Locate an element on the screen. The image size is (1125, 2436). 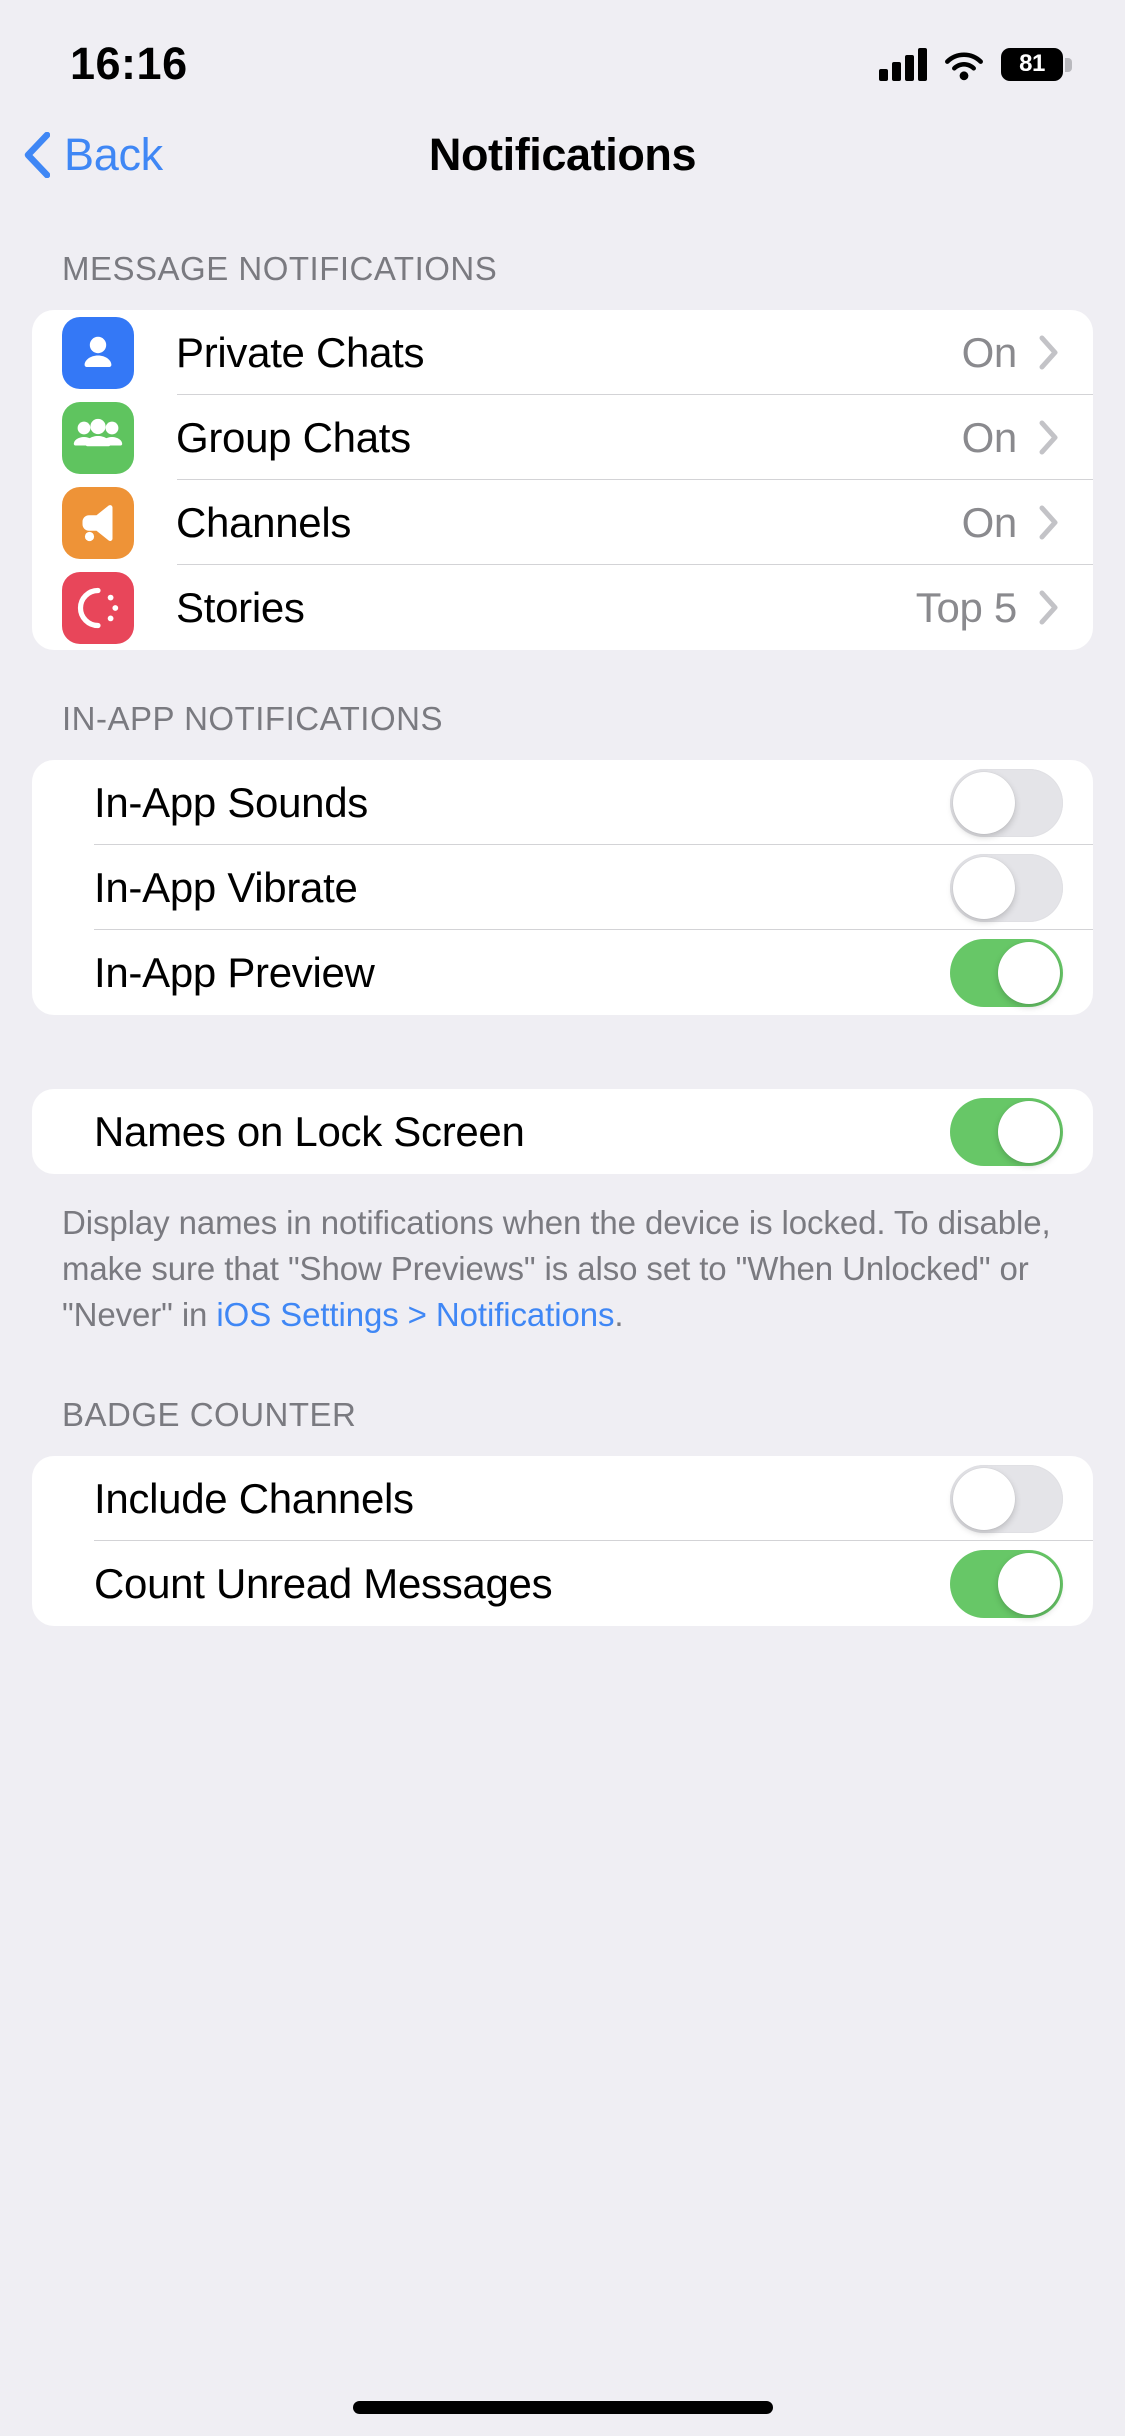
section-header-message-notifications: MESSAGE NOTIFICATIONS is located at coordinates (280, 268).